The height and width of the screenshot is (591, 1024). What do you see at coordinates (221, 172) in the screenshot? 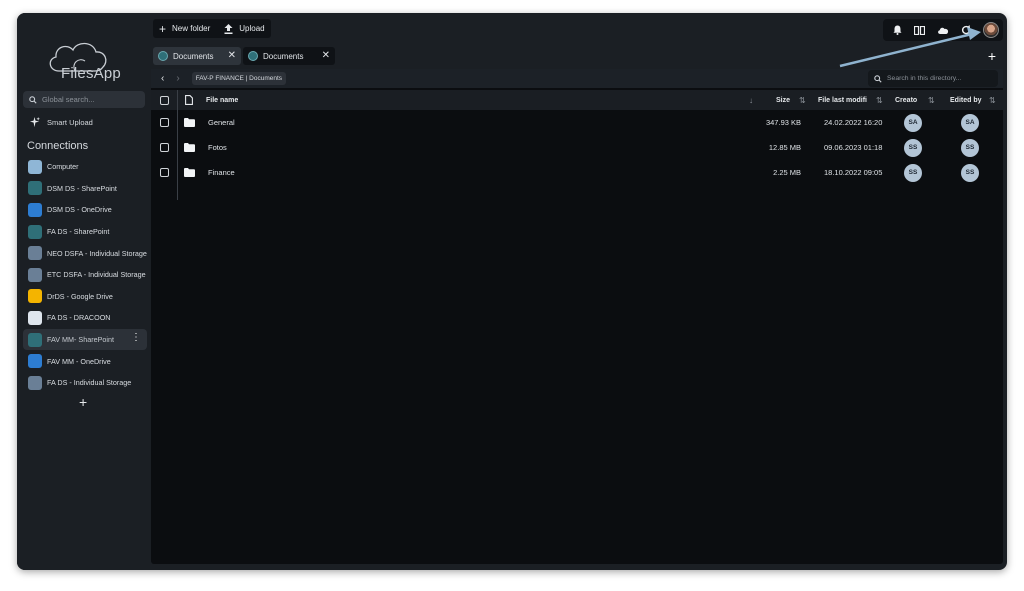
I see `file-name: Finance` at bounding box center [221, 172].